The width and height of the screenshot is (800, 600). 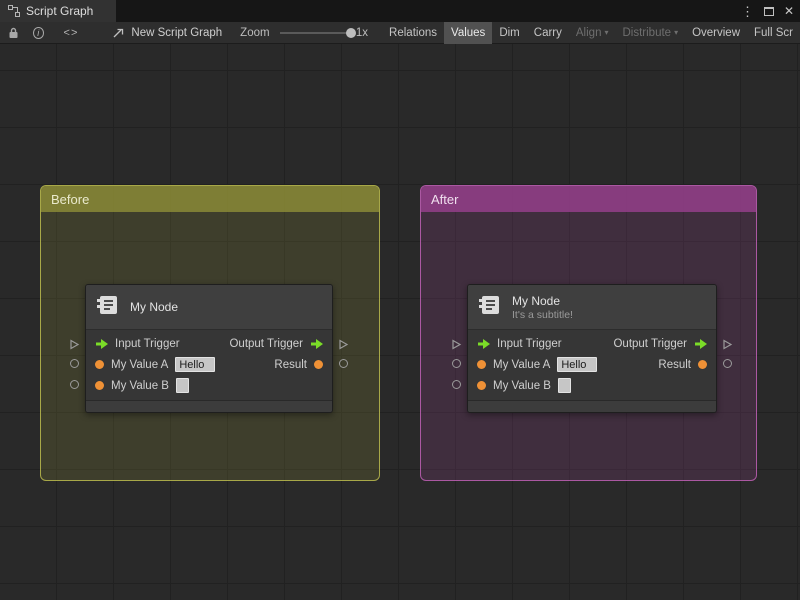 What do you see at coordinates (176, 33) in the screenshot?
I see `graph-title: New Script Graph` at bounding box center [176, 33].